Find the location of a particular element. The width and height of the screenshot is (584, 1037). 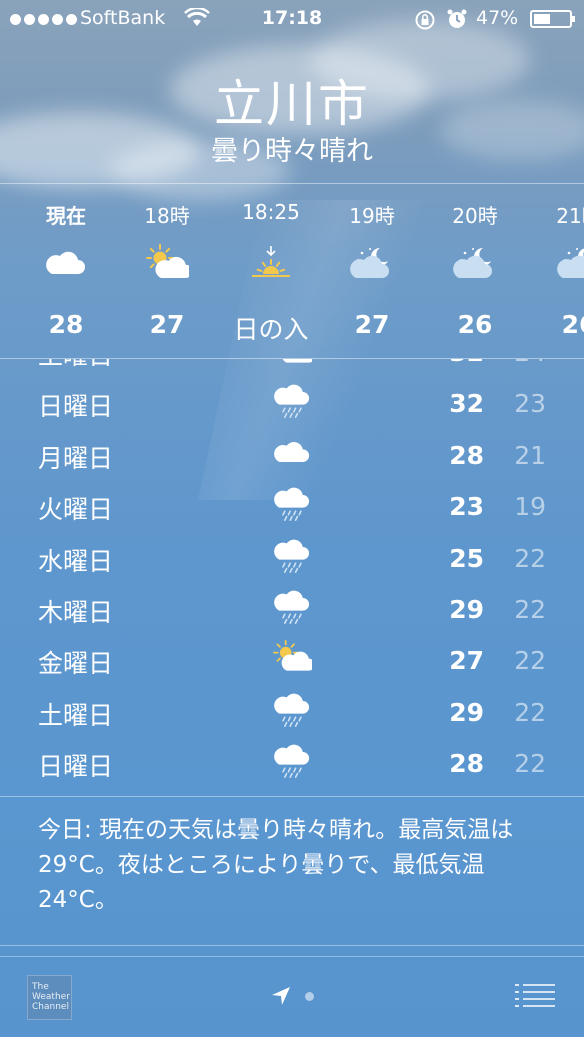

hourly-item: 18時 27 is located at coordinates (167, 271).